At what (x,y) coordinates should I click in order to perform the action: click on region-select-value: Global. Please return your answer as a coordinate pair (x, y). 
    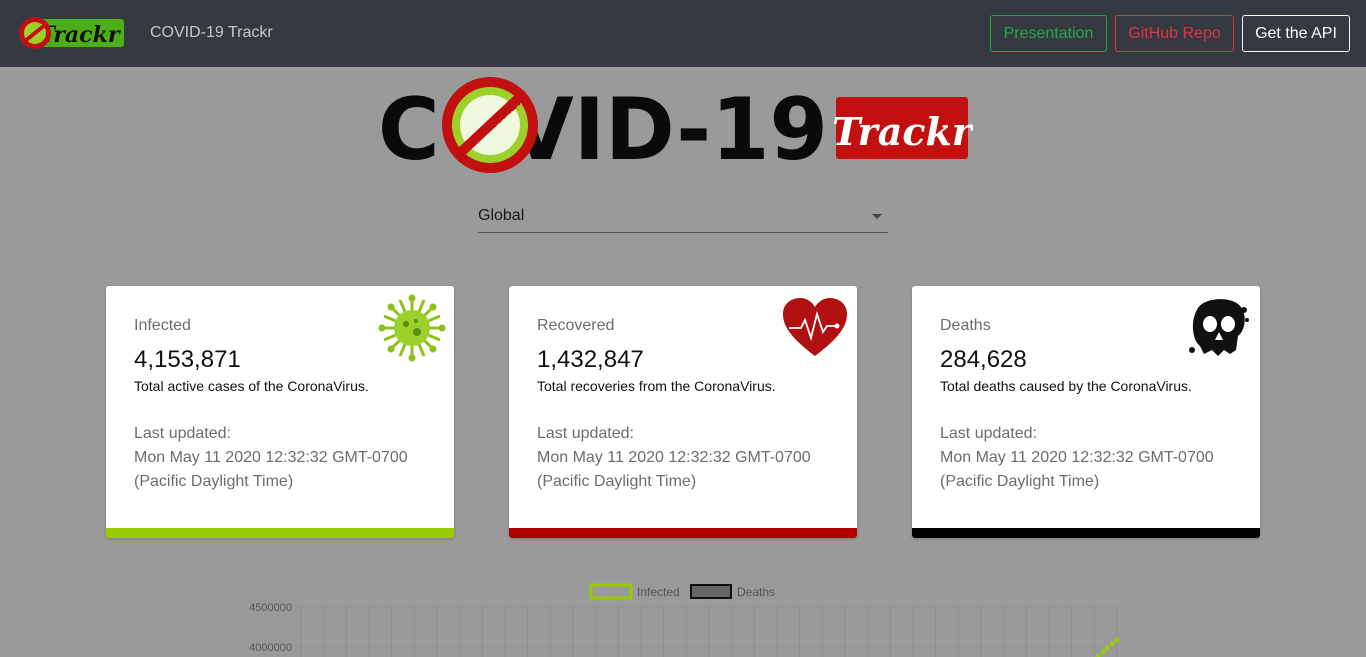
    Looking at the image, I should click on (501, 215).